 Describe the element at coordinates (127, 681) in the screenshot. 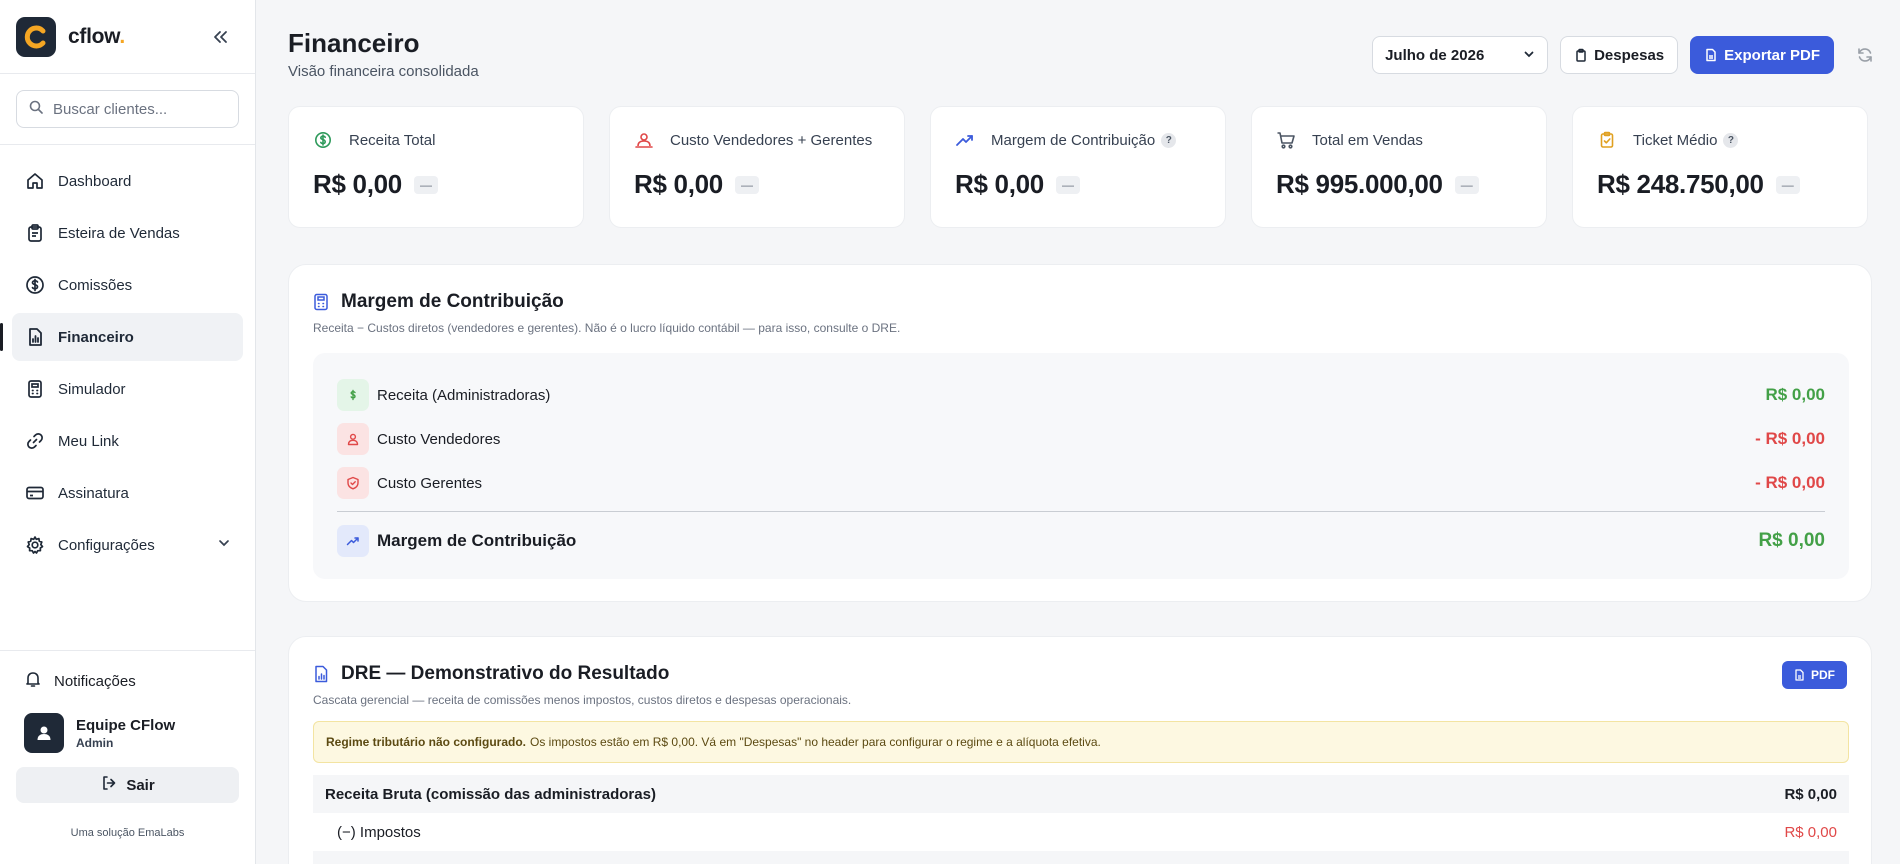

I see `notifications-item: Notificações` at that location.